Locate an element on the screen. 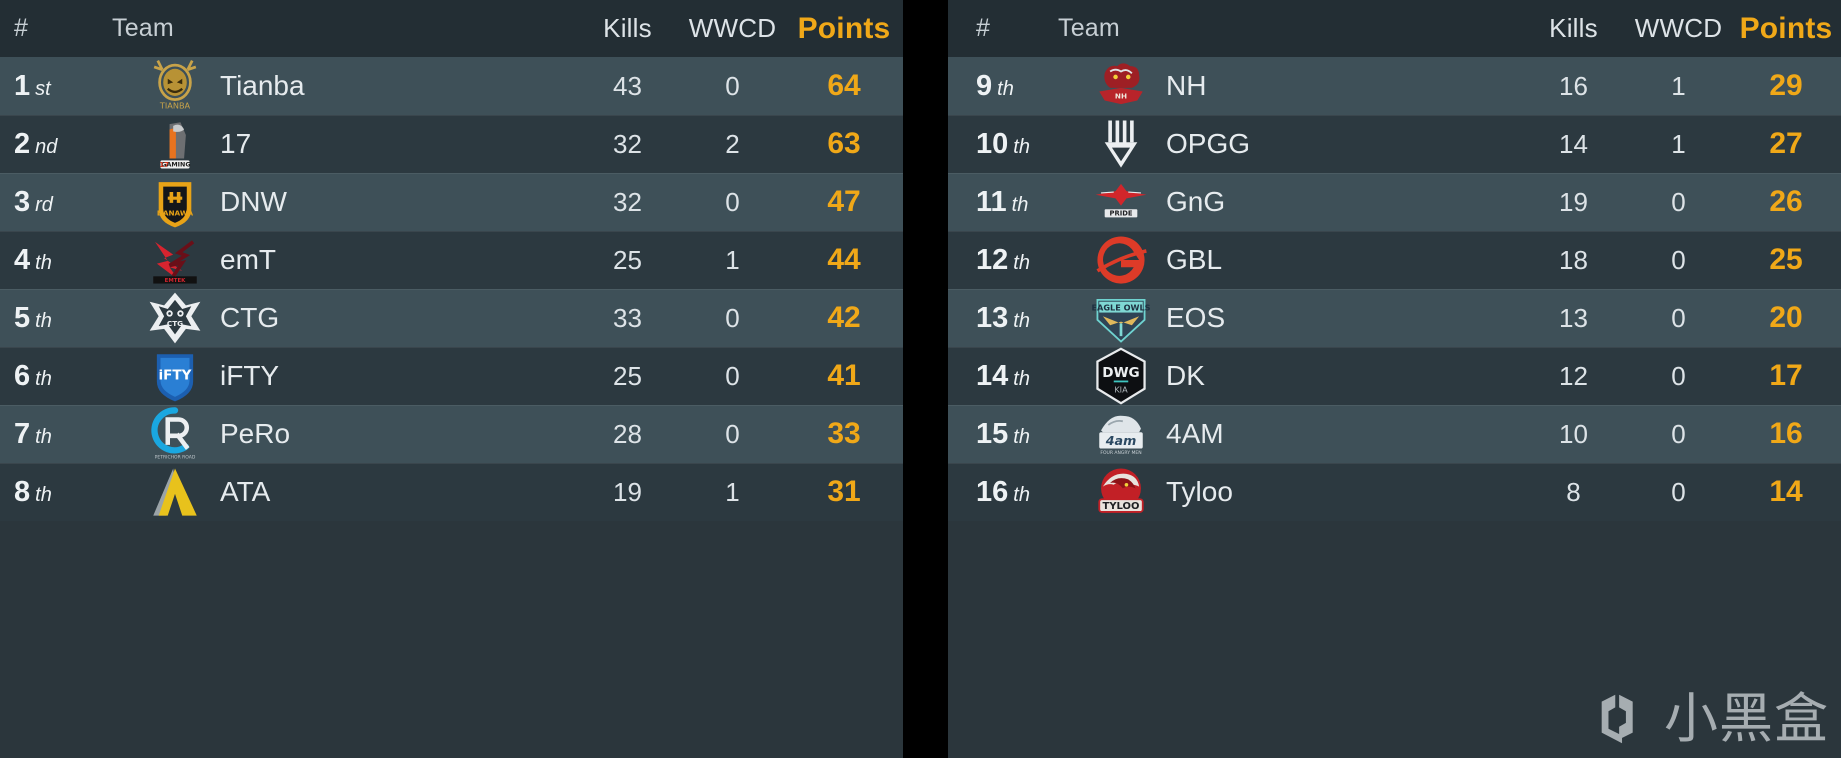  team-cell: PETRICHOR ROAD PeRo is located at coordinates (343, 434).